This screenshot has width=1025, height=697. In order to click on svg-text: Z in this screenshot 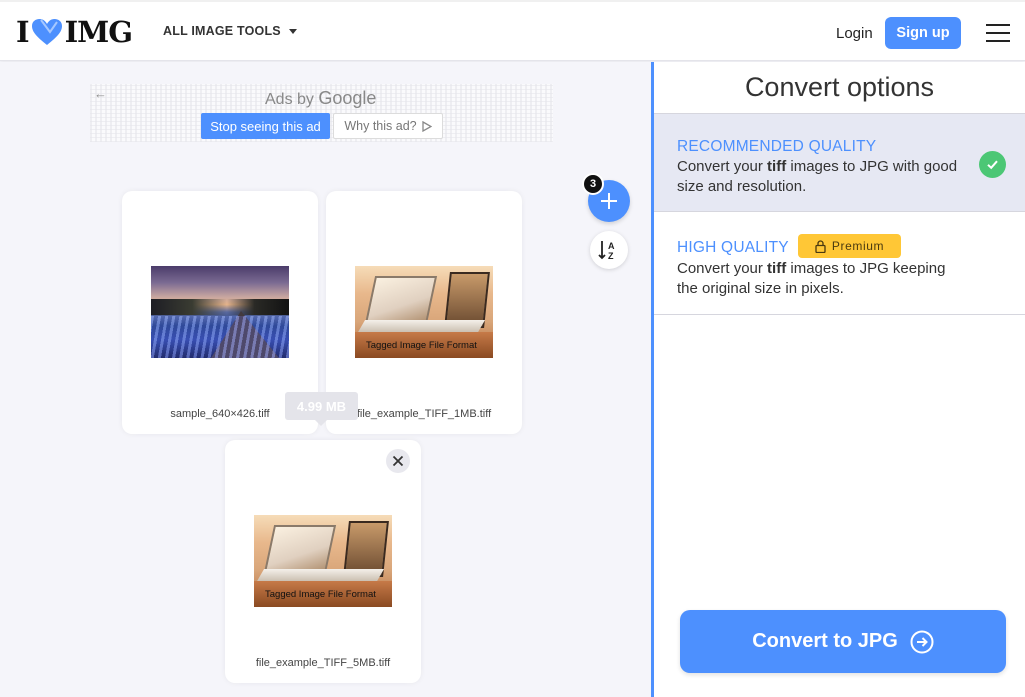, I will do `click(611, 256)`.